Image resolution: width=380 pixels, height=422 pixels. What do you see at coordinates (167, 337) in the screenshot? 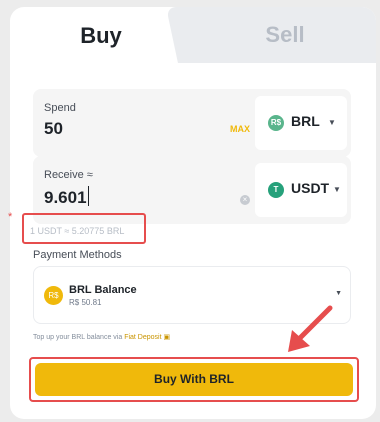
I see `deposit-icon: ▣` at bounding box center [167, 337].